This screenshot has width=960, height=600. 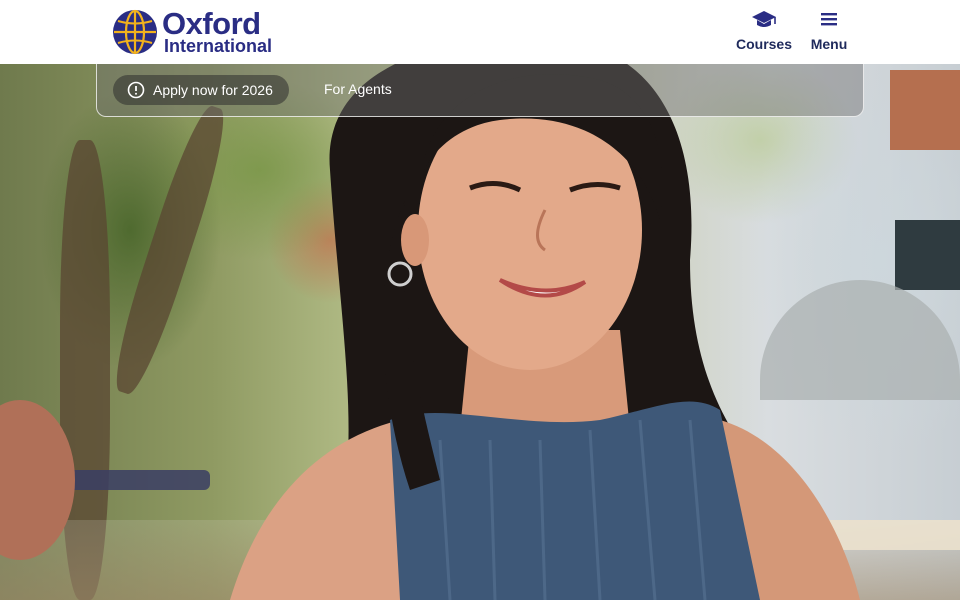 I want to click on alert-circle-icon, so click(x=136, y=90).